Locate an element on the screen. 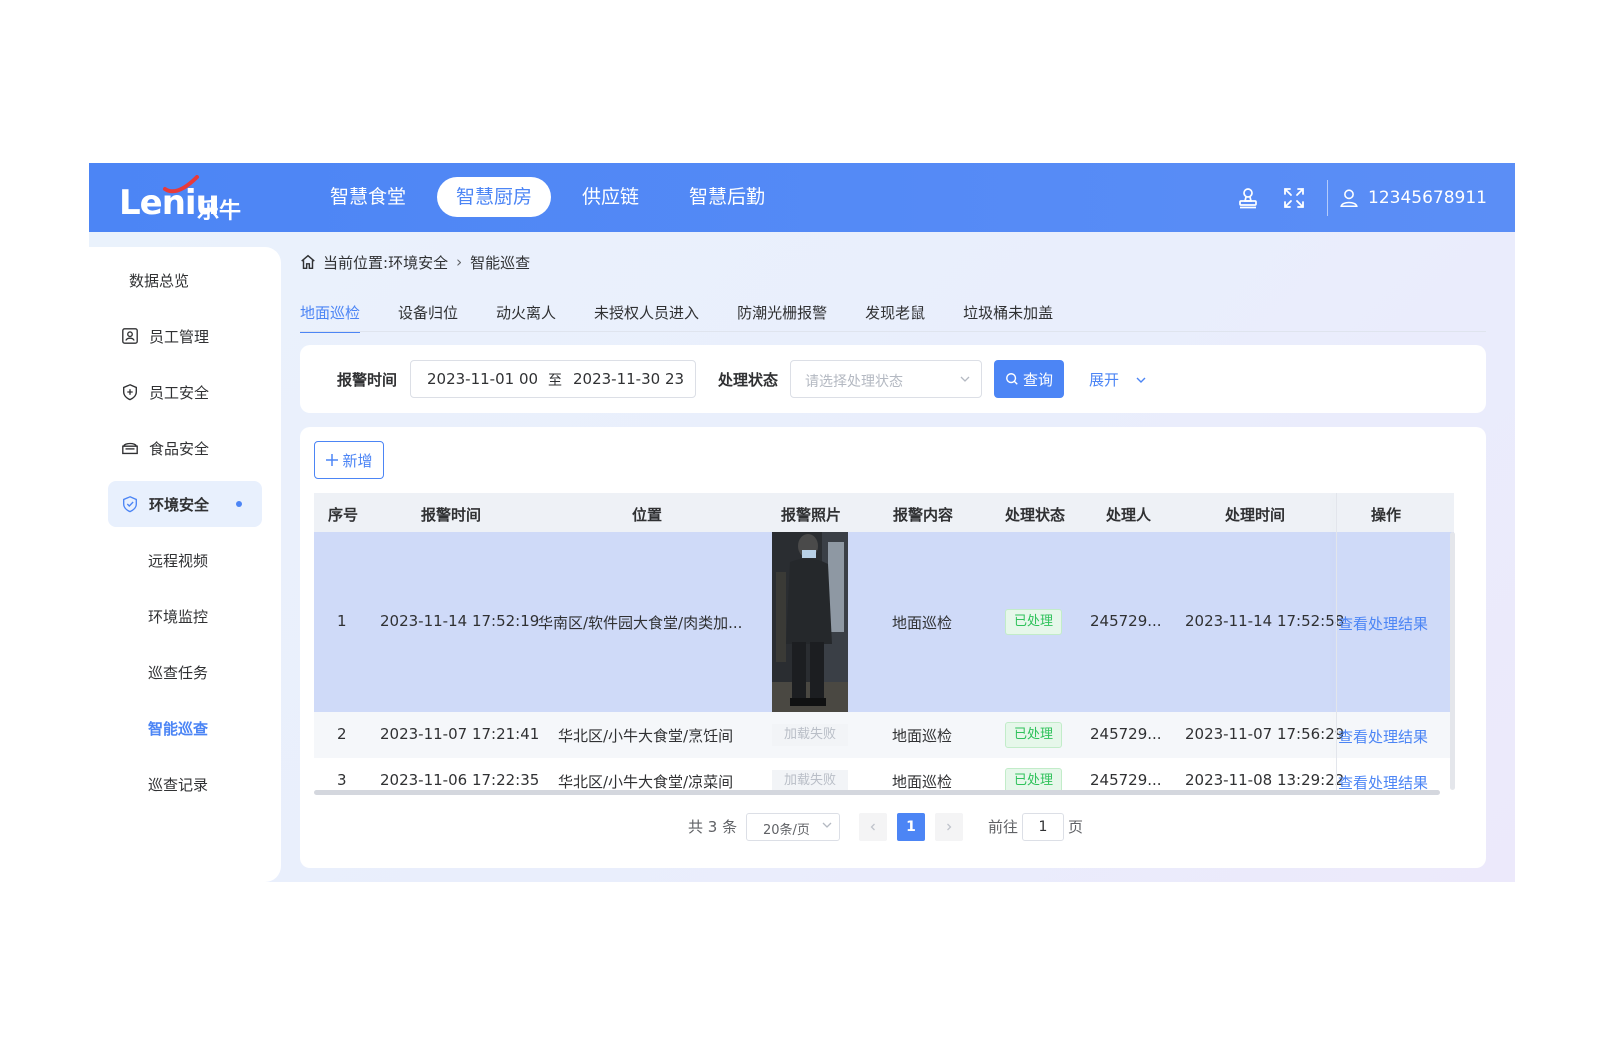 The width and height of the screenshot is (1600, 1040). next-page-button is located at coordinates (949, 827).